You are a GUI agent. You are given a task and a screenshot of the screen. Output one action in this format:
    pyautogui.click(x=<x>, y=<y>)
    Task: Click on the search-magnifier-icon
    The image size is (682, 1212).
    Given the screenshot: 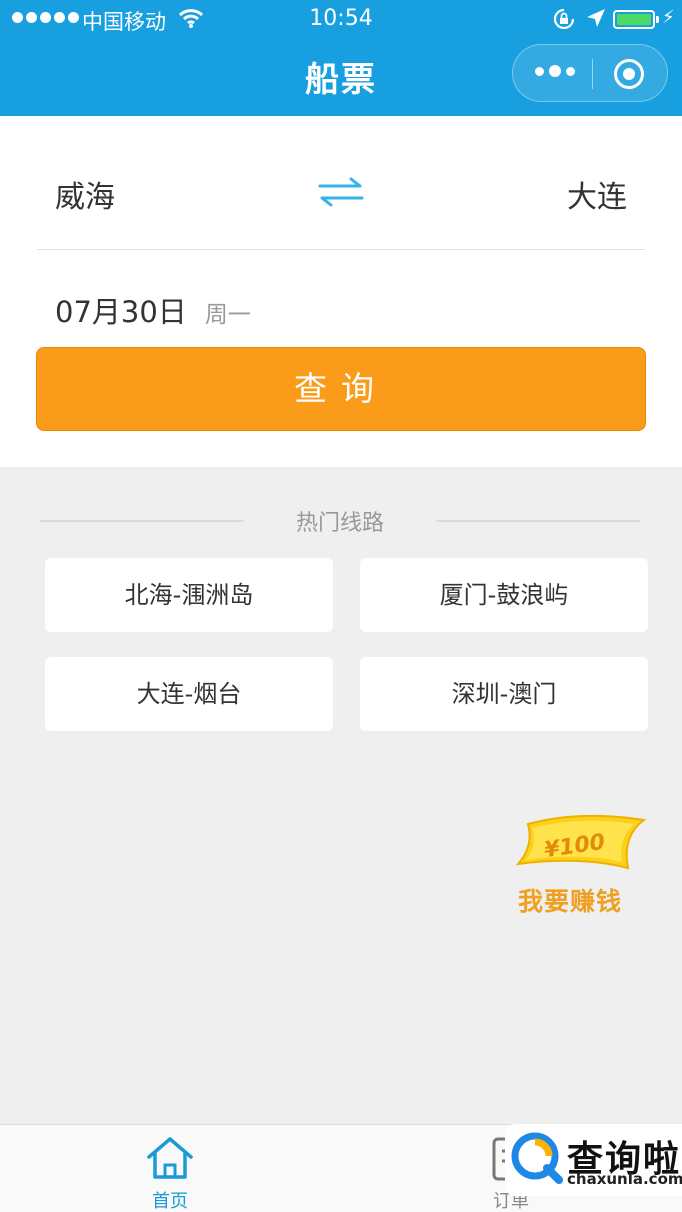 What is the action you would take?
    pyautogui.click(x=537, y=1158)
    